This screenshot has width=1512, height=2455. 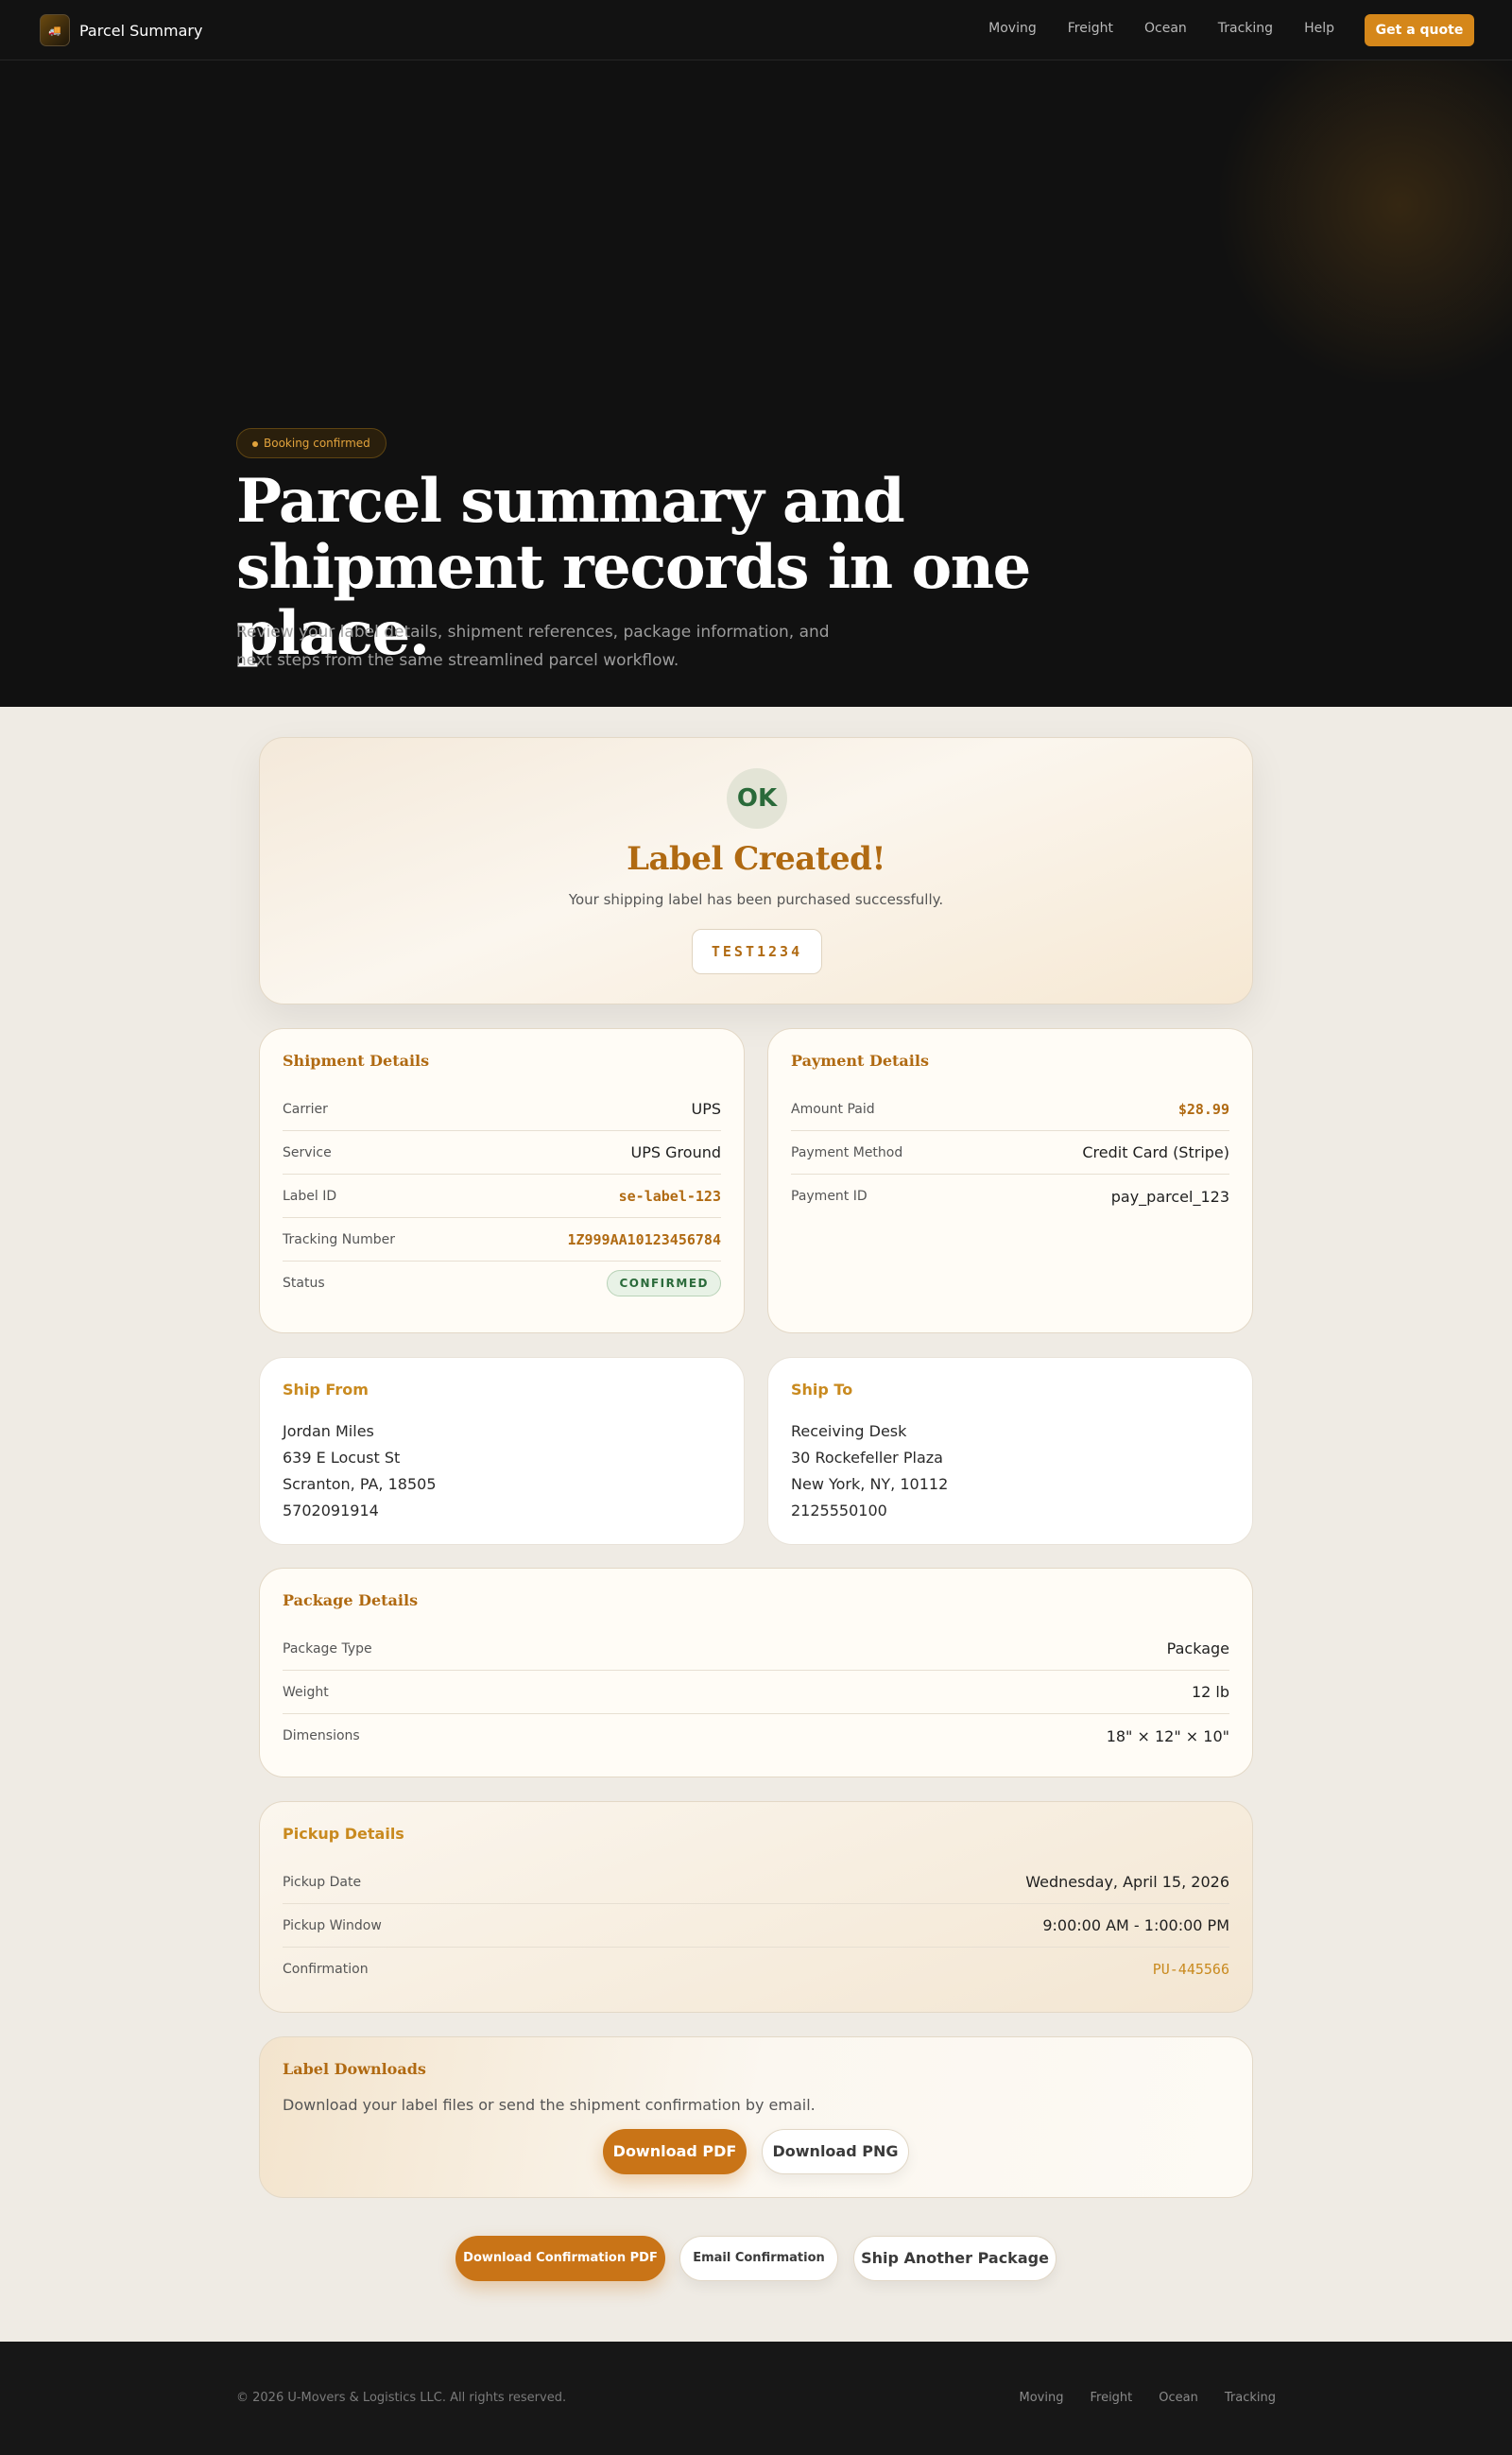 What do you see at coordinates (331, 1510) in the screenshot?
I see `sender-phone: 5702091914` at bounding box center [331, 1510].